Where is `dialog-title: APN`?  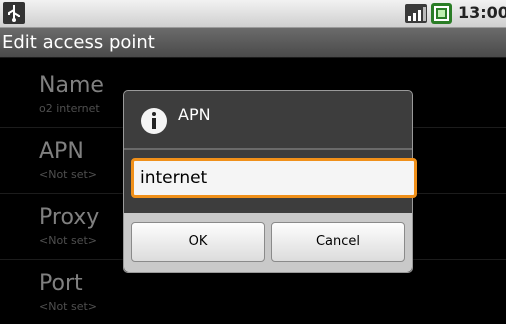
dialog-title: APN is located at coordinates (194, 114).